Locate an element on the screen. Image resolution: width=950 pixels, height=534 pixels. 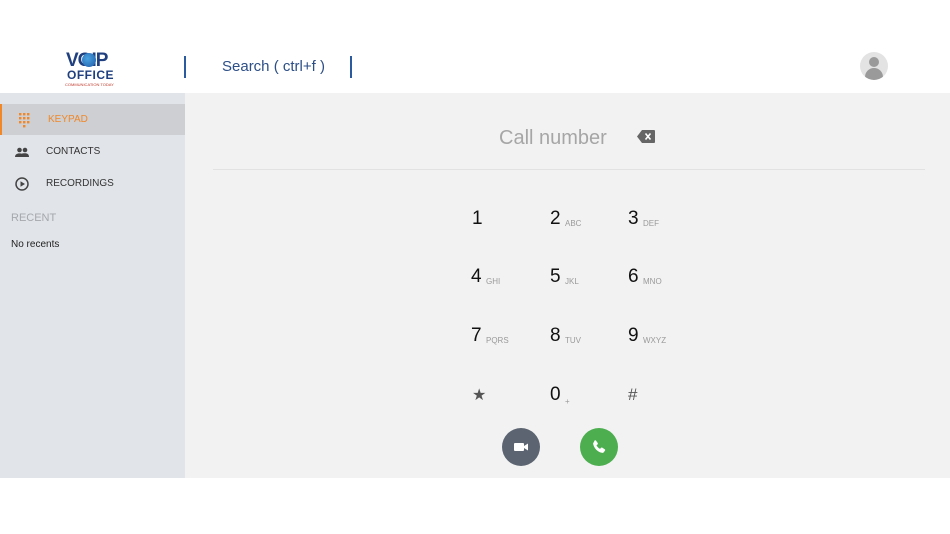
key-digit: 1 is located at coordinates (477, 218).